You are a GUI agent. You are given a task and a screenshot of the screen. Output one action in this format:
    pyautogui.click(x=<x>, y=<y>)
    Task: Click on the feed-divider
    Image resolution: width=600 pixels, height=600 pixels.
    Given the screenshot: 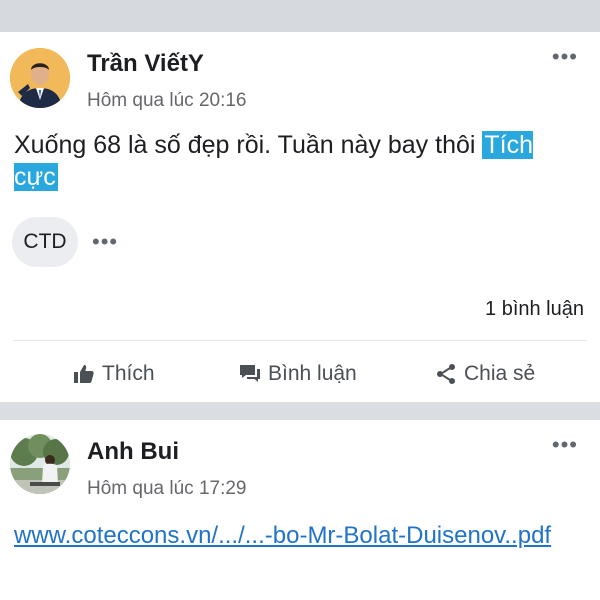 What is the action you would take?
    pyautogui.click(x=300, y=411)
    